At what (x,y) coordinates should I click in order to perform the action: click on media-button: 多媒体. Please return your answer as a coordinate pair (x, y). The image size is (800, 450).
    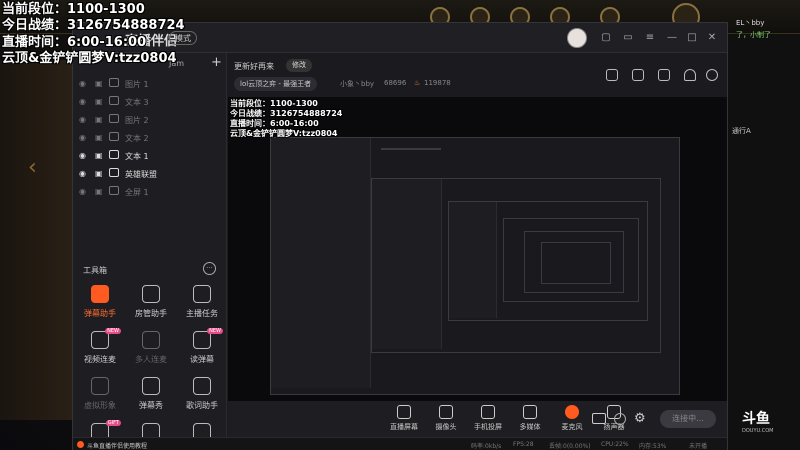
    Looking at the image, I should click on (530, 418).